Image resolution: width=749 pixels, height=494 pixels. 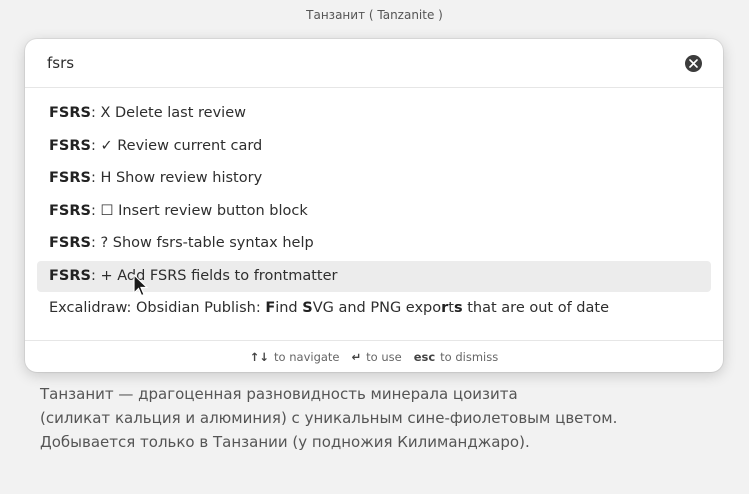 I want to click on result-item-insert-review-button-block: FSRS: ☐ Insert review button block, so click(x=374, y=211).